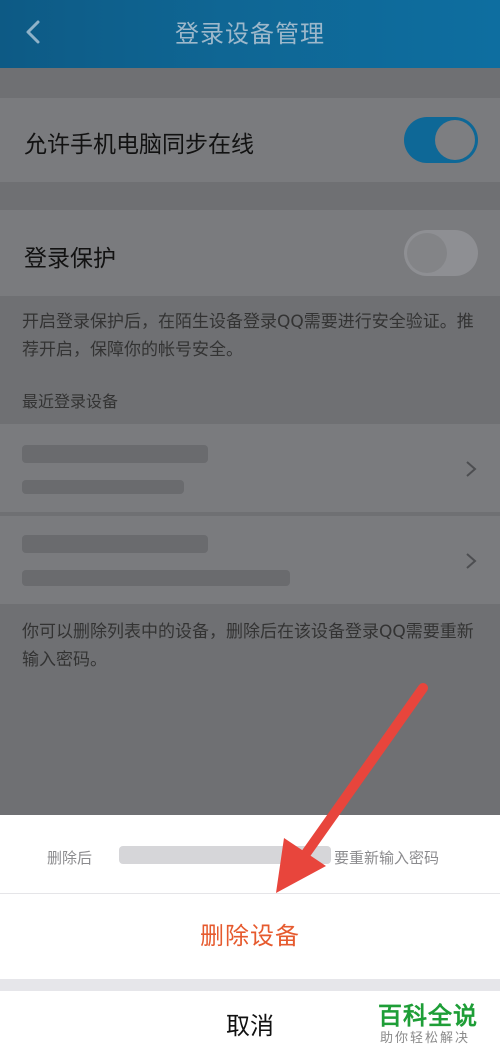 The image size is (500, 1055). What do you see at coordinates (225, 855) in the screenshot?
I see `message-redacted` at bounding box center [225, 855].